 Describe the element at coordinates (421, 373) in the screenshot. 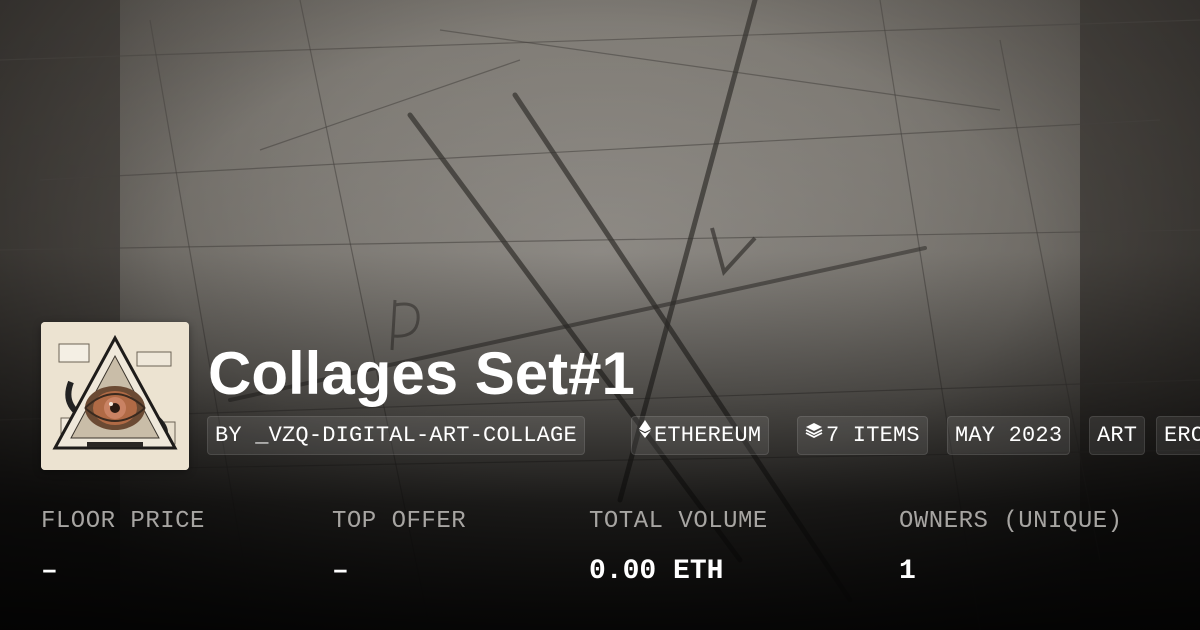

I see `collection-title: Collages Set#1` at that location.